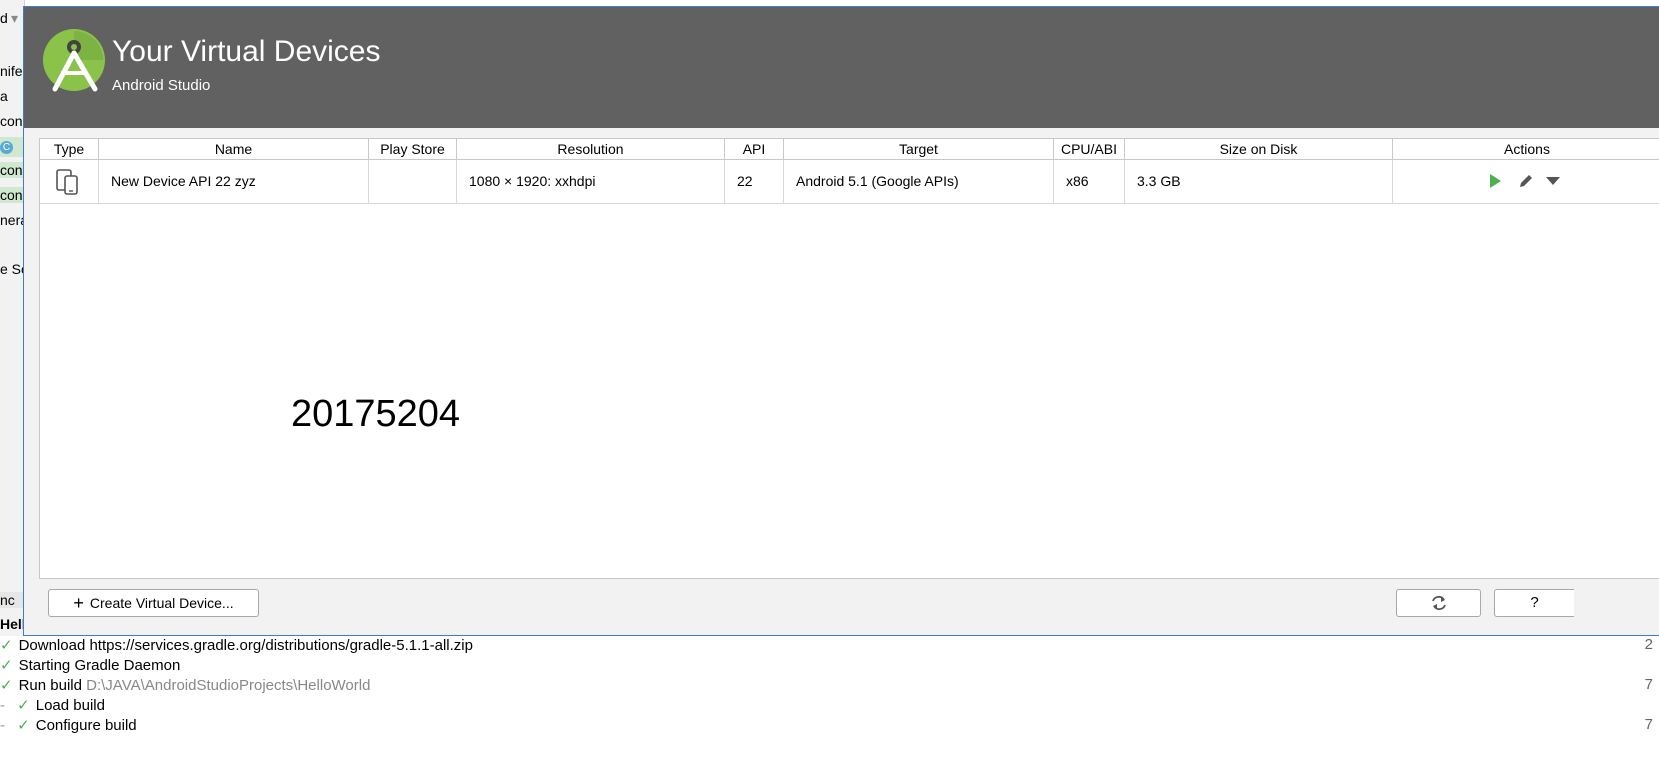 The width and height of the screenshot is (1659, 783). What do you see at coordinates (754, 181) in the screenshot?
I see `device-api-cell: 22` at bounding box center [754, 181].